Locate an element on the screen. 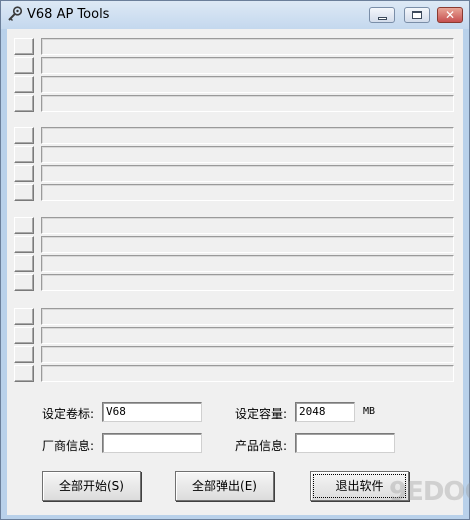 Image resolution: width=470 pixels, height=520 pixels. maximize-icon is located at coordinates (417, 15).